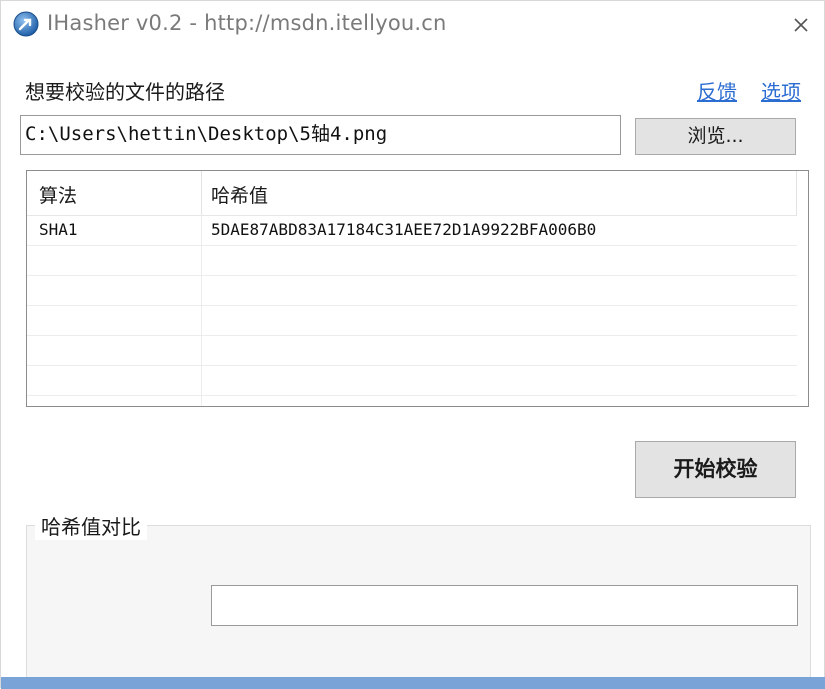 This screenshot has width=825, height=689. I want to click on column-header-hash: 哈希值, so click(239, 194).